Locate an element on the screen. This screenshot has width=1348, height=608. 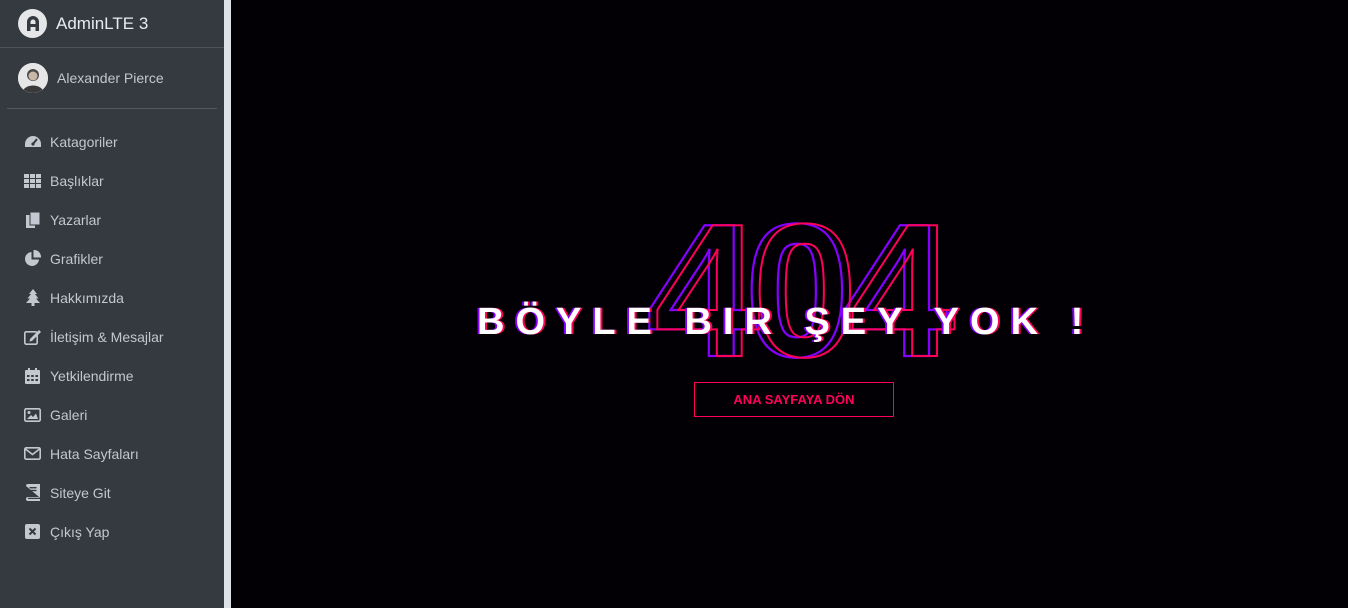
edit-icon is located at coordinates (32, 337).